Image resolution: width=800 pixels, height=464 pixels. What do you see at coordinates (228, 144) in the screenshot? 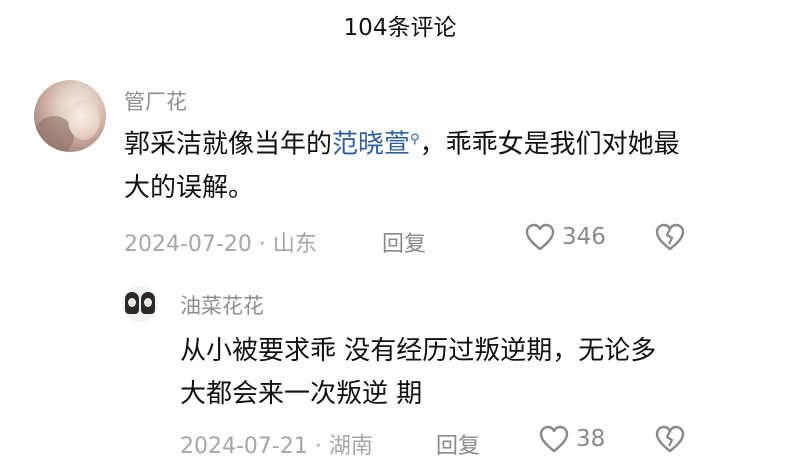
I see `comment-text-part: 郭采洁就像当年的` at bounding box center [228, 144].